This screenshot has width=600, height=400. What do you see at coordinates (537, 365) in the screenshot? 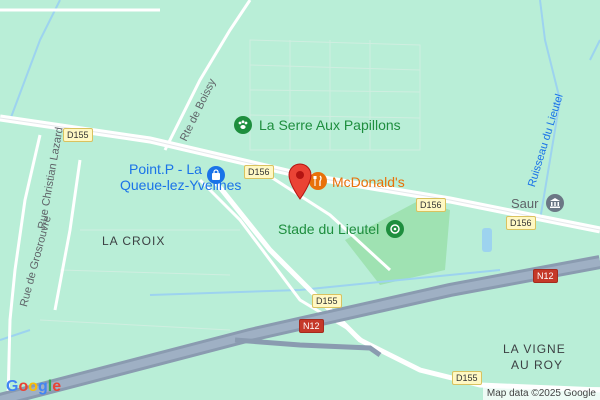
I see `area-label-vigne-line2: AU ROY` at bounding box center [537, 365].